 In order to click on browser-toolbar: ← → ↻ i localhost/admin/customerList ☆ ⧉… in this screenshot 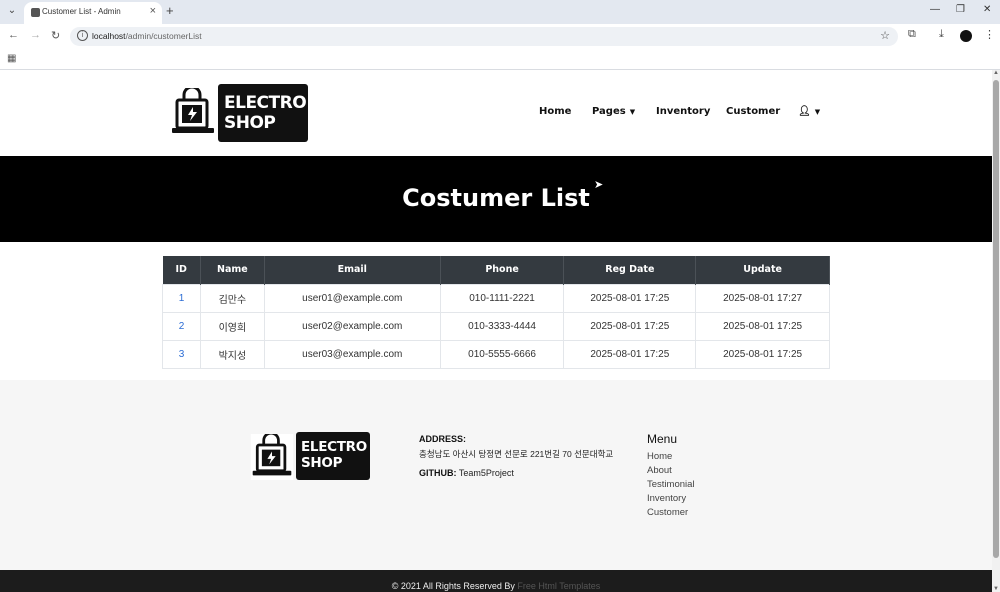, I will do `click(500, 36)`.